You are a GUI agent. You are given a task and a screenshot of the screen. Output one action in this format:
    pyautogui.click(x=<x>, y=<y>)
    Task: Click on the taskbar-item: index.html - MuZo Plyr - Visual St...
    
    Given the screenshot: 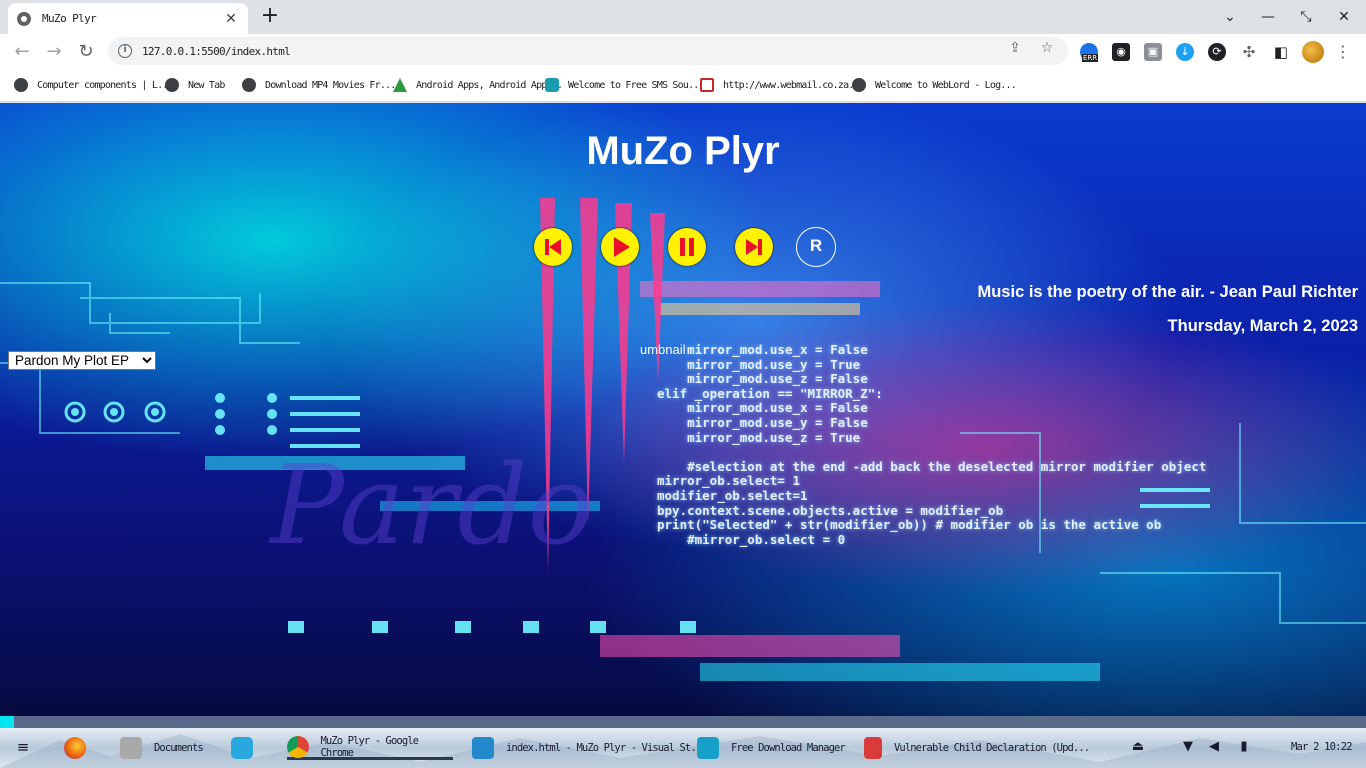 What is the action you would take?
    pyautogui.click(x=590, y=748)
    